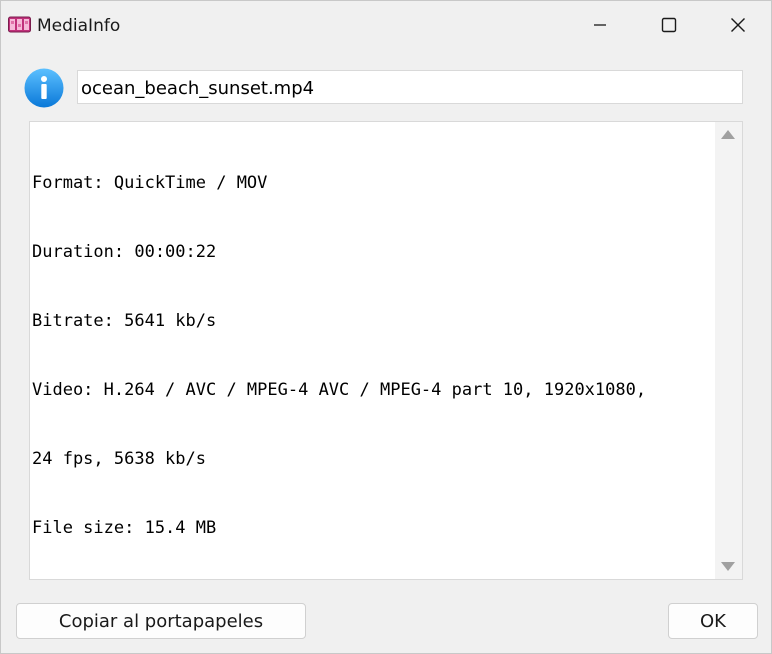 The width and height of the screenshot is (772, 654). What do you see at coordinates (19, 24) in the screenshot?
I see `film-strip-icon` at bounding box center [19, 24].